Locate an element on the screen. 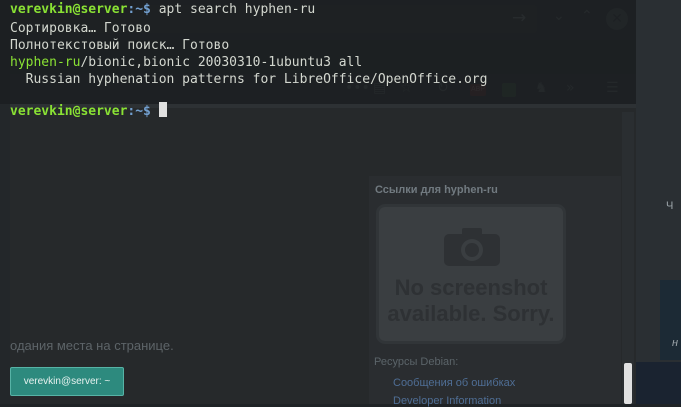  prompt-path: :~$ is located at coordinates (139, 9).